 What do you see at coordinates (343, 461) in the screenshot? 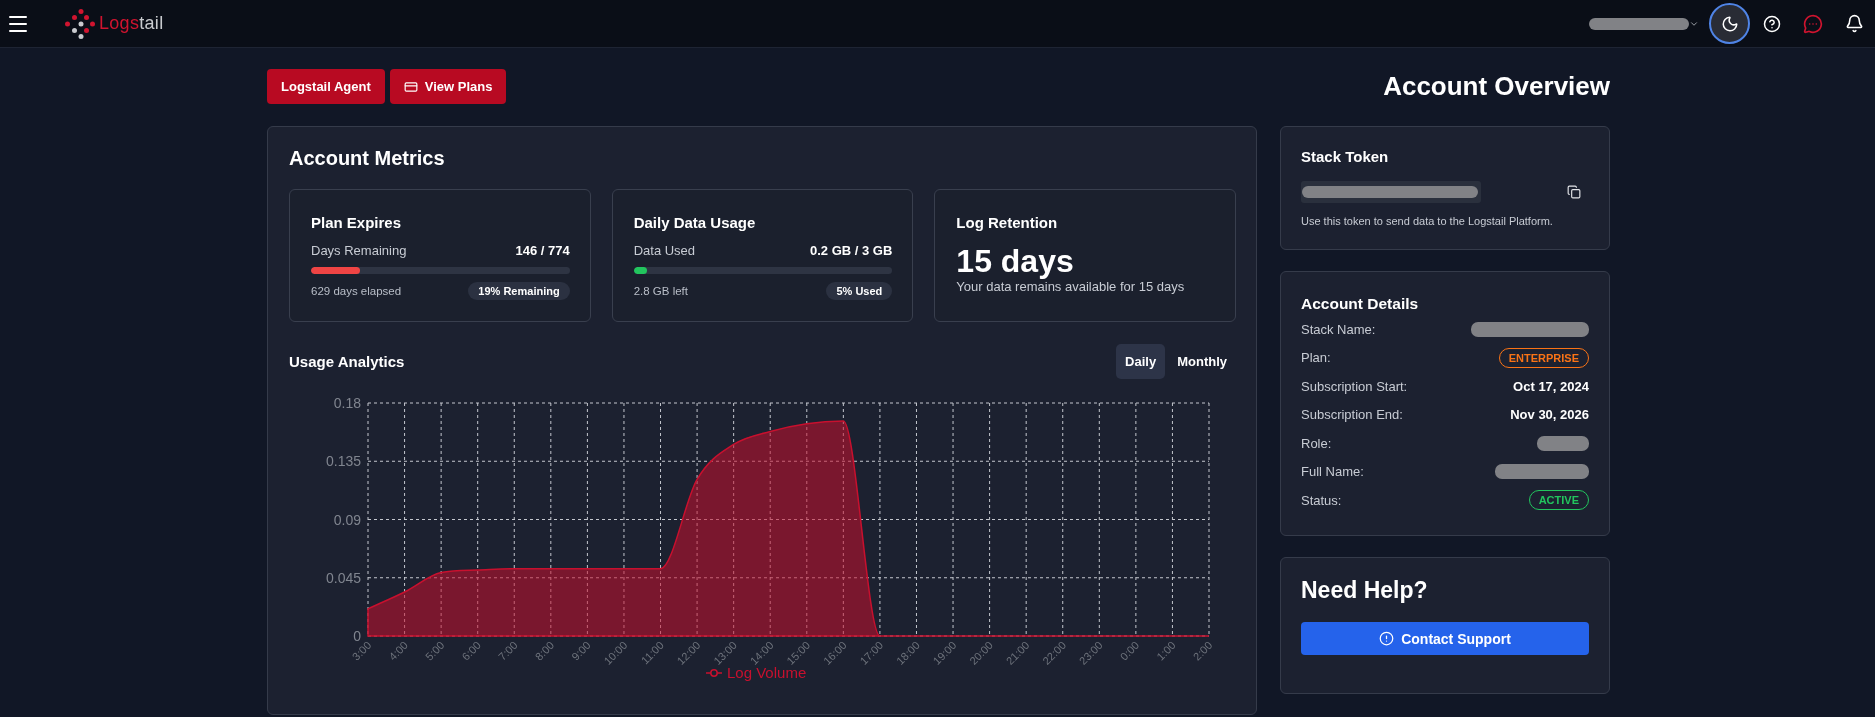
I see `axis-tick-label: 0.135` at bounding box center [343, 461].